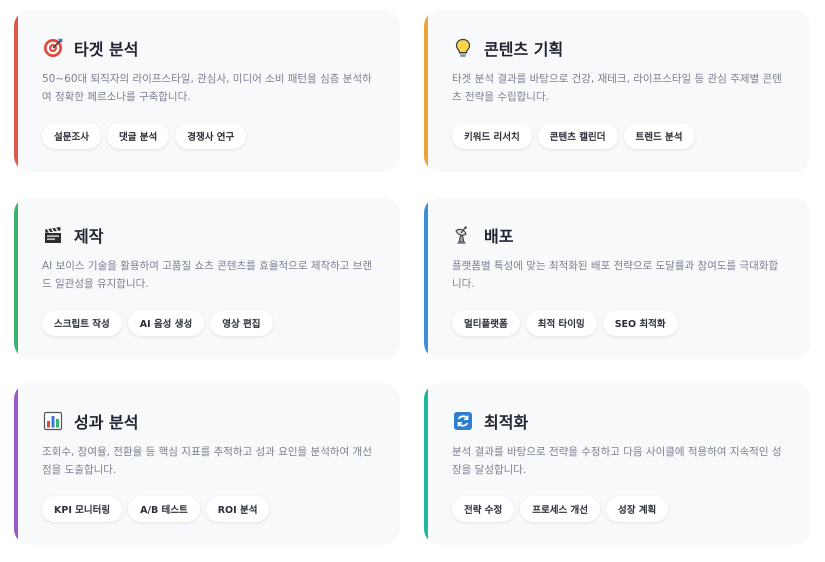 The image size is (825, 562). Describe the element at coordinates (53, 235) in the screenshot. I see `clapperboard-icon` at that location.